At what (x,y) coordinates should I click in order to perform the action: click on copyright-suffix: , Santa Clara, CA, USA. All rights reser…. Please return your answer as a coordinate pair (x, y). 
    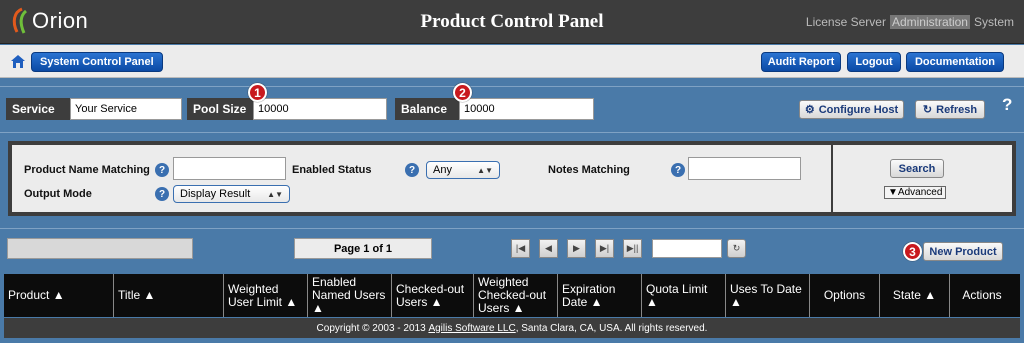
    Looking at the image, I should click on (611, 328).